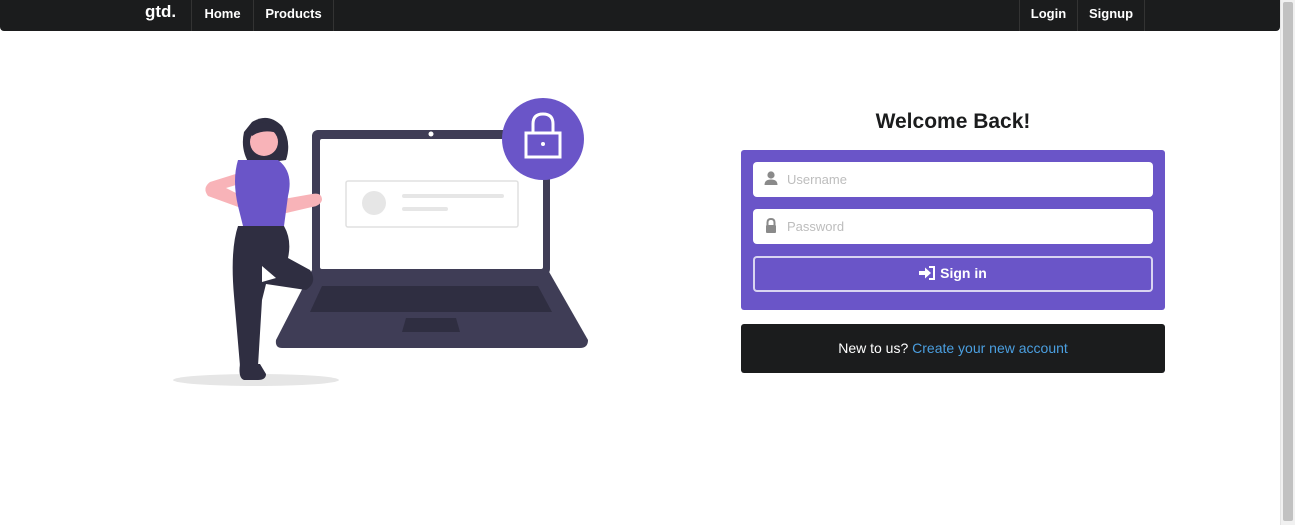  Describe the element at coordinates (431, 299) in the screenshot. I see `laptop-keyboard` at that location.